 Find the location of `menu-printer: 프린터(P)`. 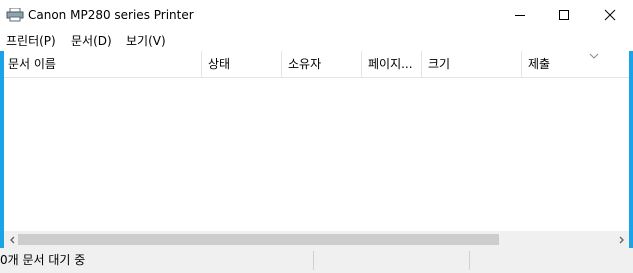

menu-printer: 프린터(P) is located at coordinates (31, 41).